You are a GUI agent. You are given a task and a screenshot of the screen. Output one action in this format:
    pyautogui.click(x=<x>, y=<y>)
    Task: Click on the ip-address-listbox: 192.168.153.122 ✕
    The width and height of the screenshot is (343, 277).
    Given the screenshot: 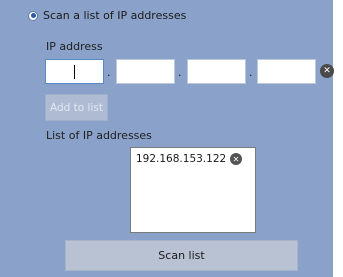 What is the action you would take?
    pyautogui.click(x=193, y=190)
    